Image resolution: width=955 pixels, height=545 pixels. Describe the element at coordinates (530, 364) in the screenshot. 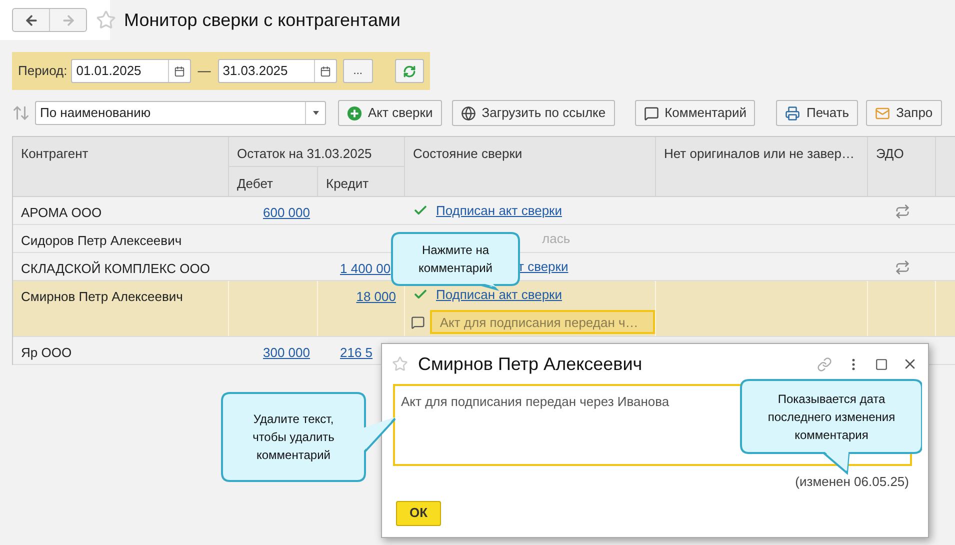

I see `dialog-title: Смирнов Петр Алексеевич` at that location.